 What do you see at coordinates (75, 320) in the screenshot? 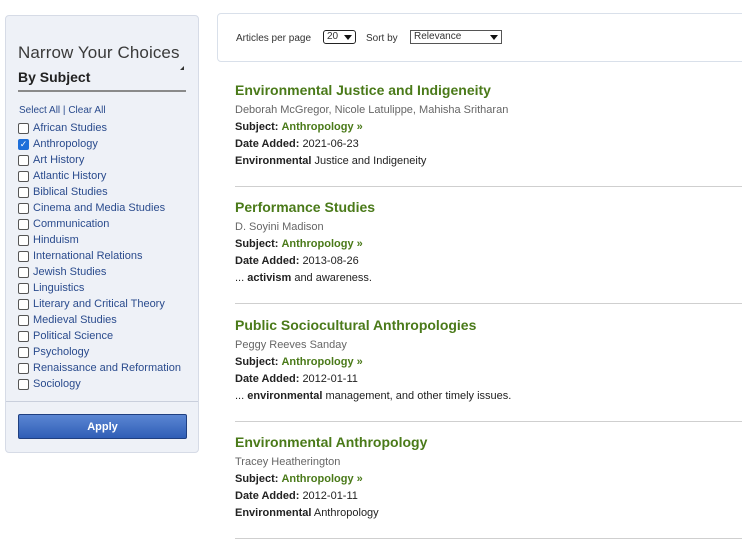
I see `subject-label: Medieval Studies` at bounding box center [75, 320].